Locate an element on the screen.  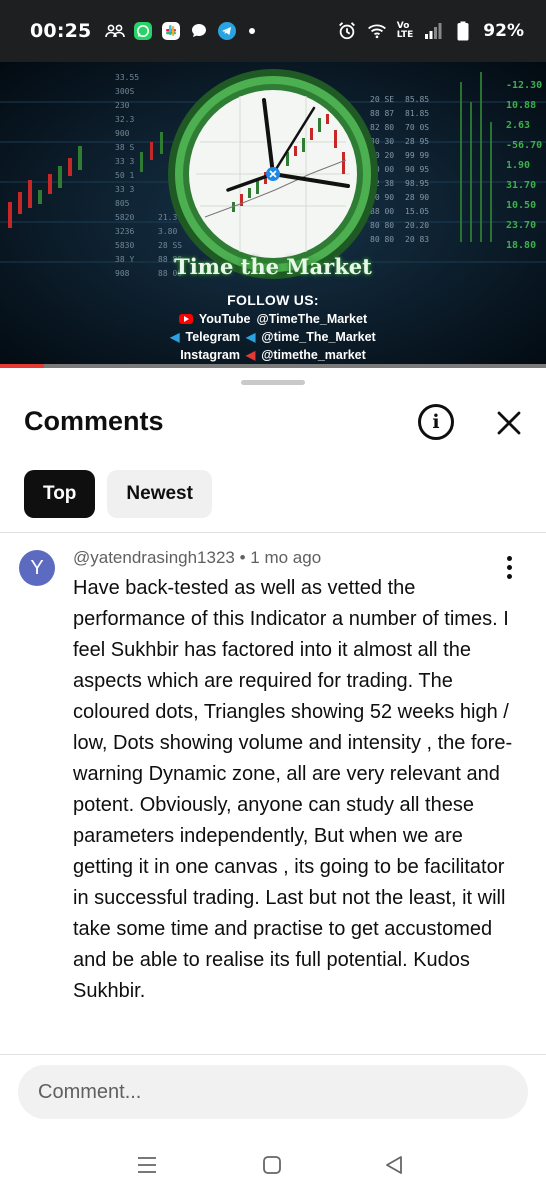
svg-text: 20.20 is located at coordinates (417, 225).